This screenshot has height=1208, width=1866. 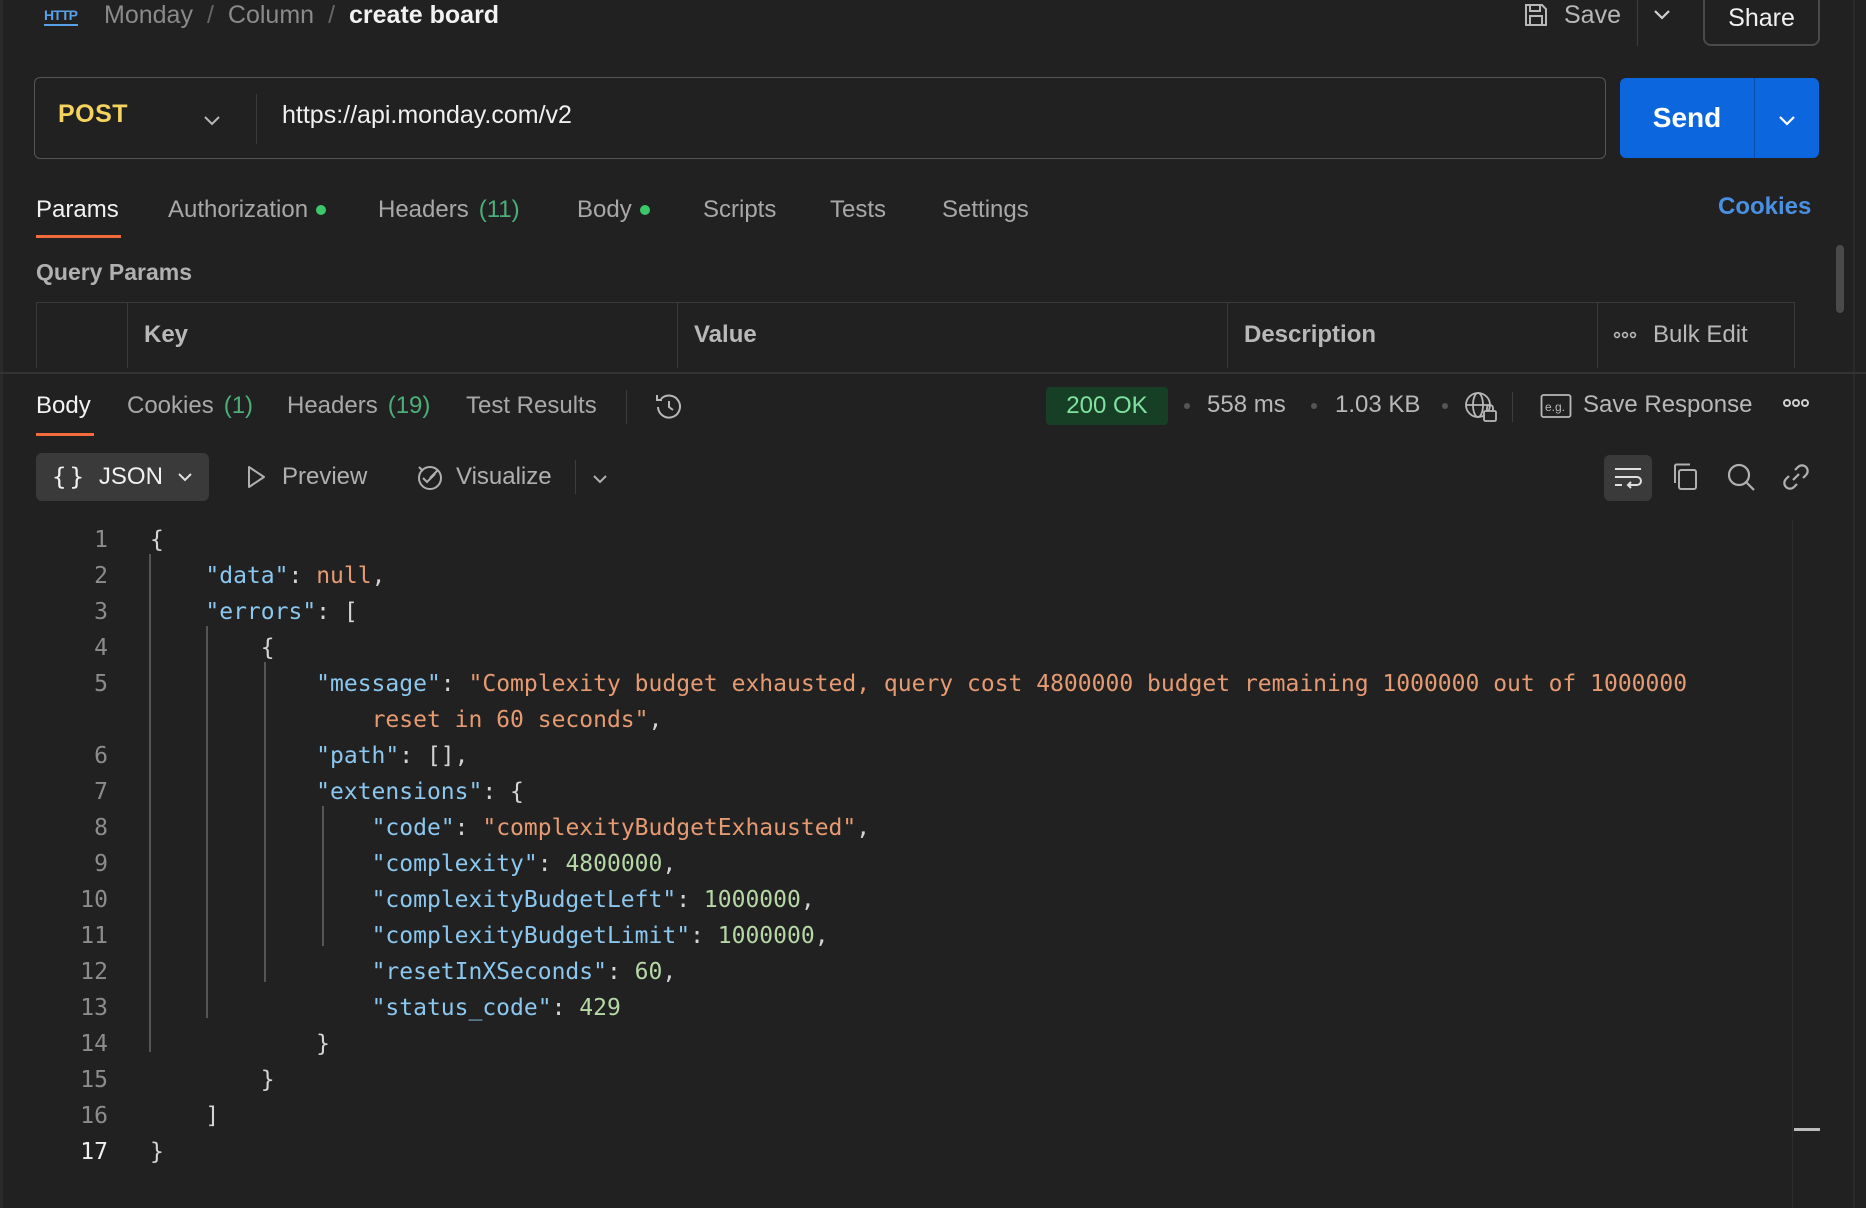 I want to click on send-options-chevron-icon, so click(x=1787, y=120).